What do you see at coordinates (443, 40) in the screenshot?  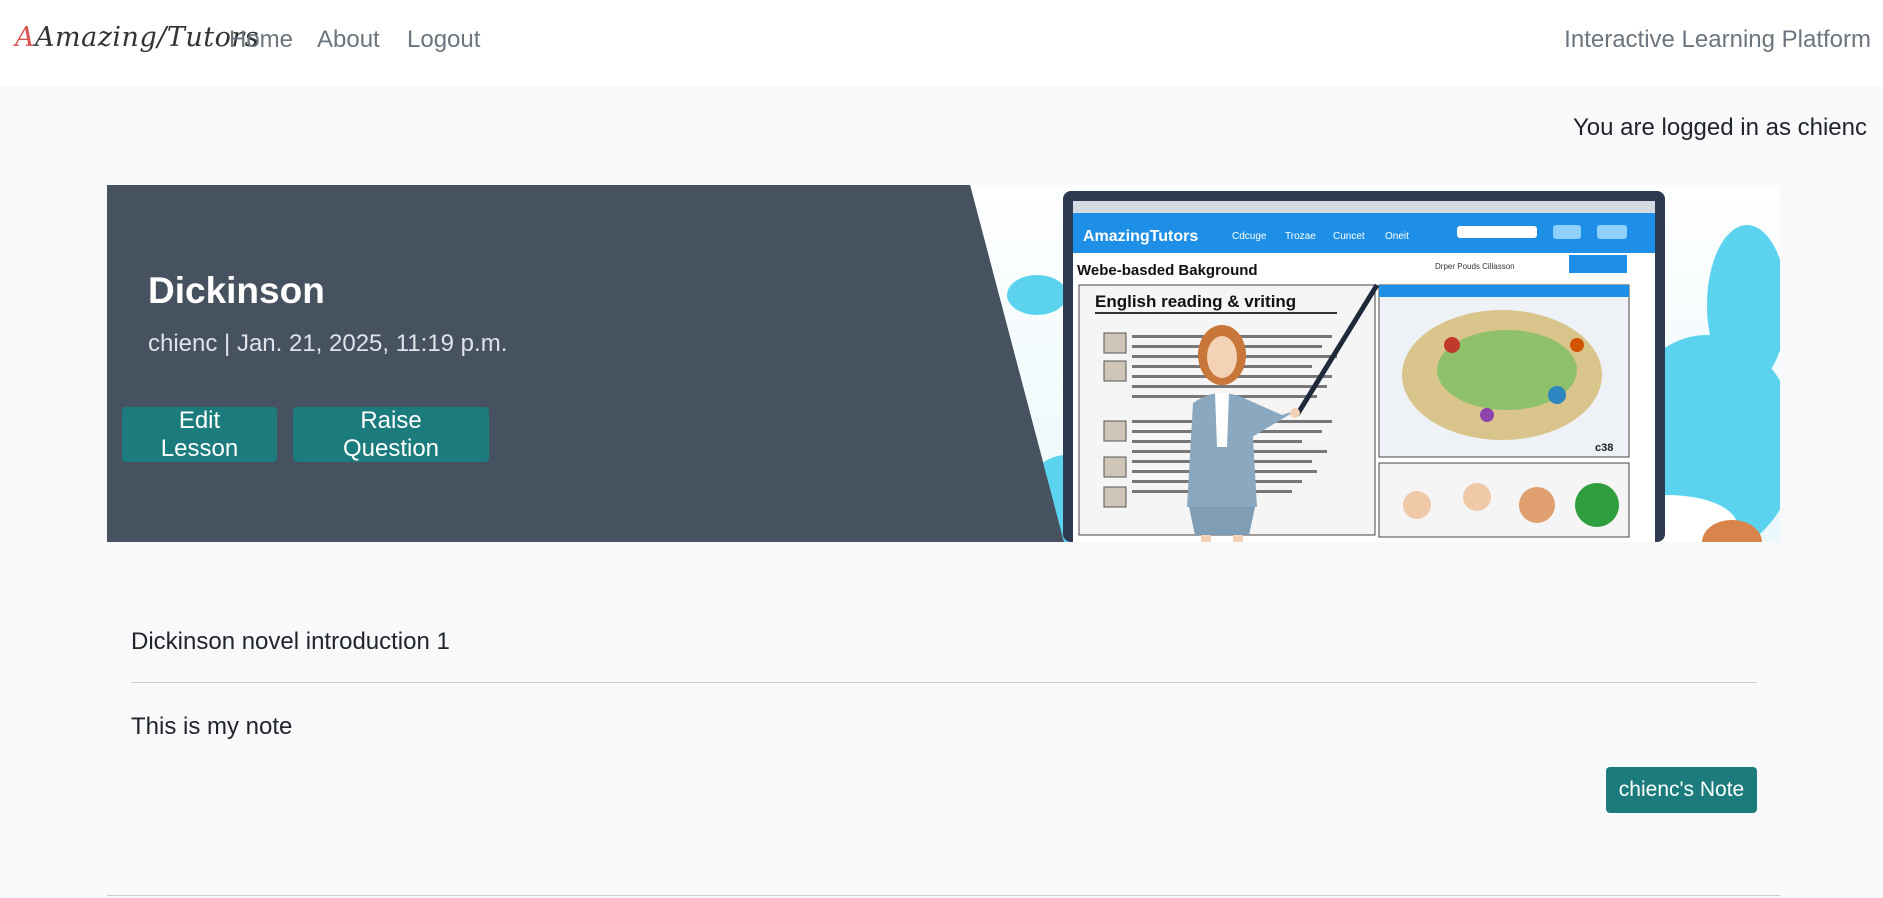 I see `nav-logout-link: Logout` at bounding box center [443, 40].